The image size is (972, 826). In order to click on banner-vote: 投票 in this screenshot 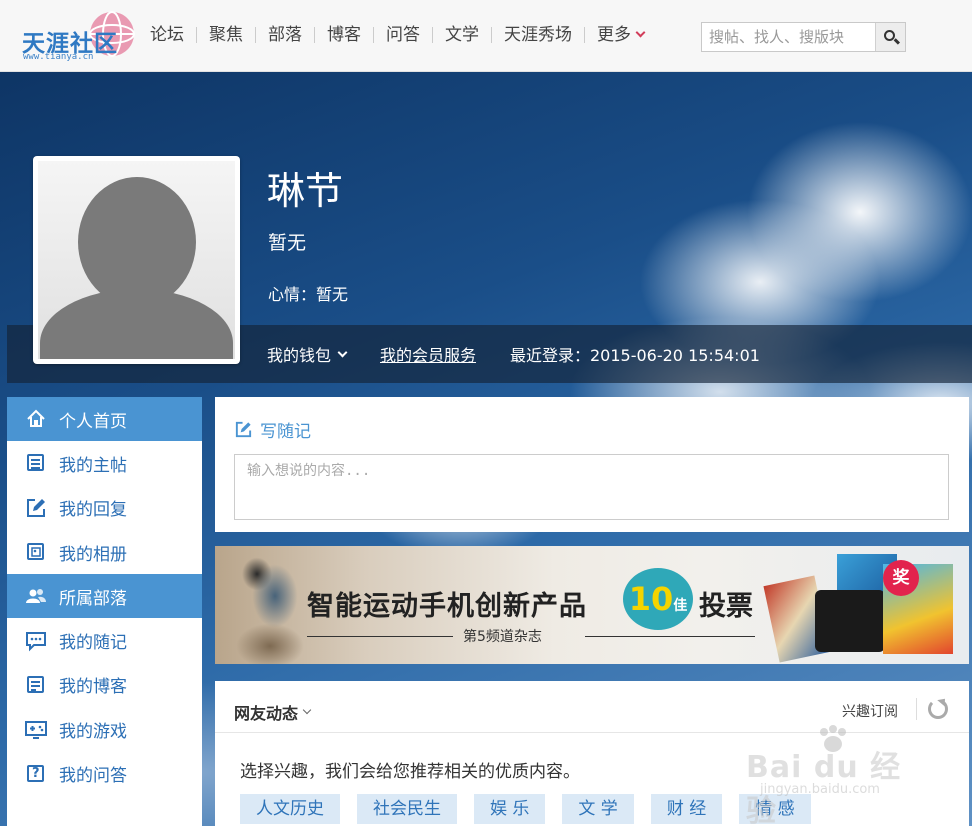, I will do `click(726, 606)`.